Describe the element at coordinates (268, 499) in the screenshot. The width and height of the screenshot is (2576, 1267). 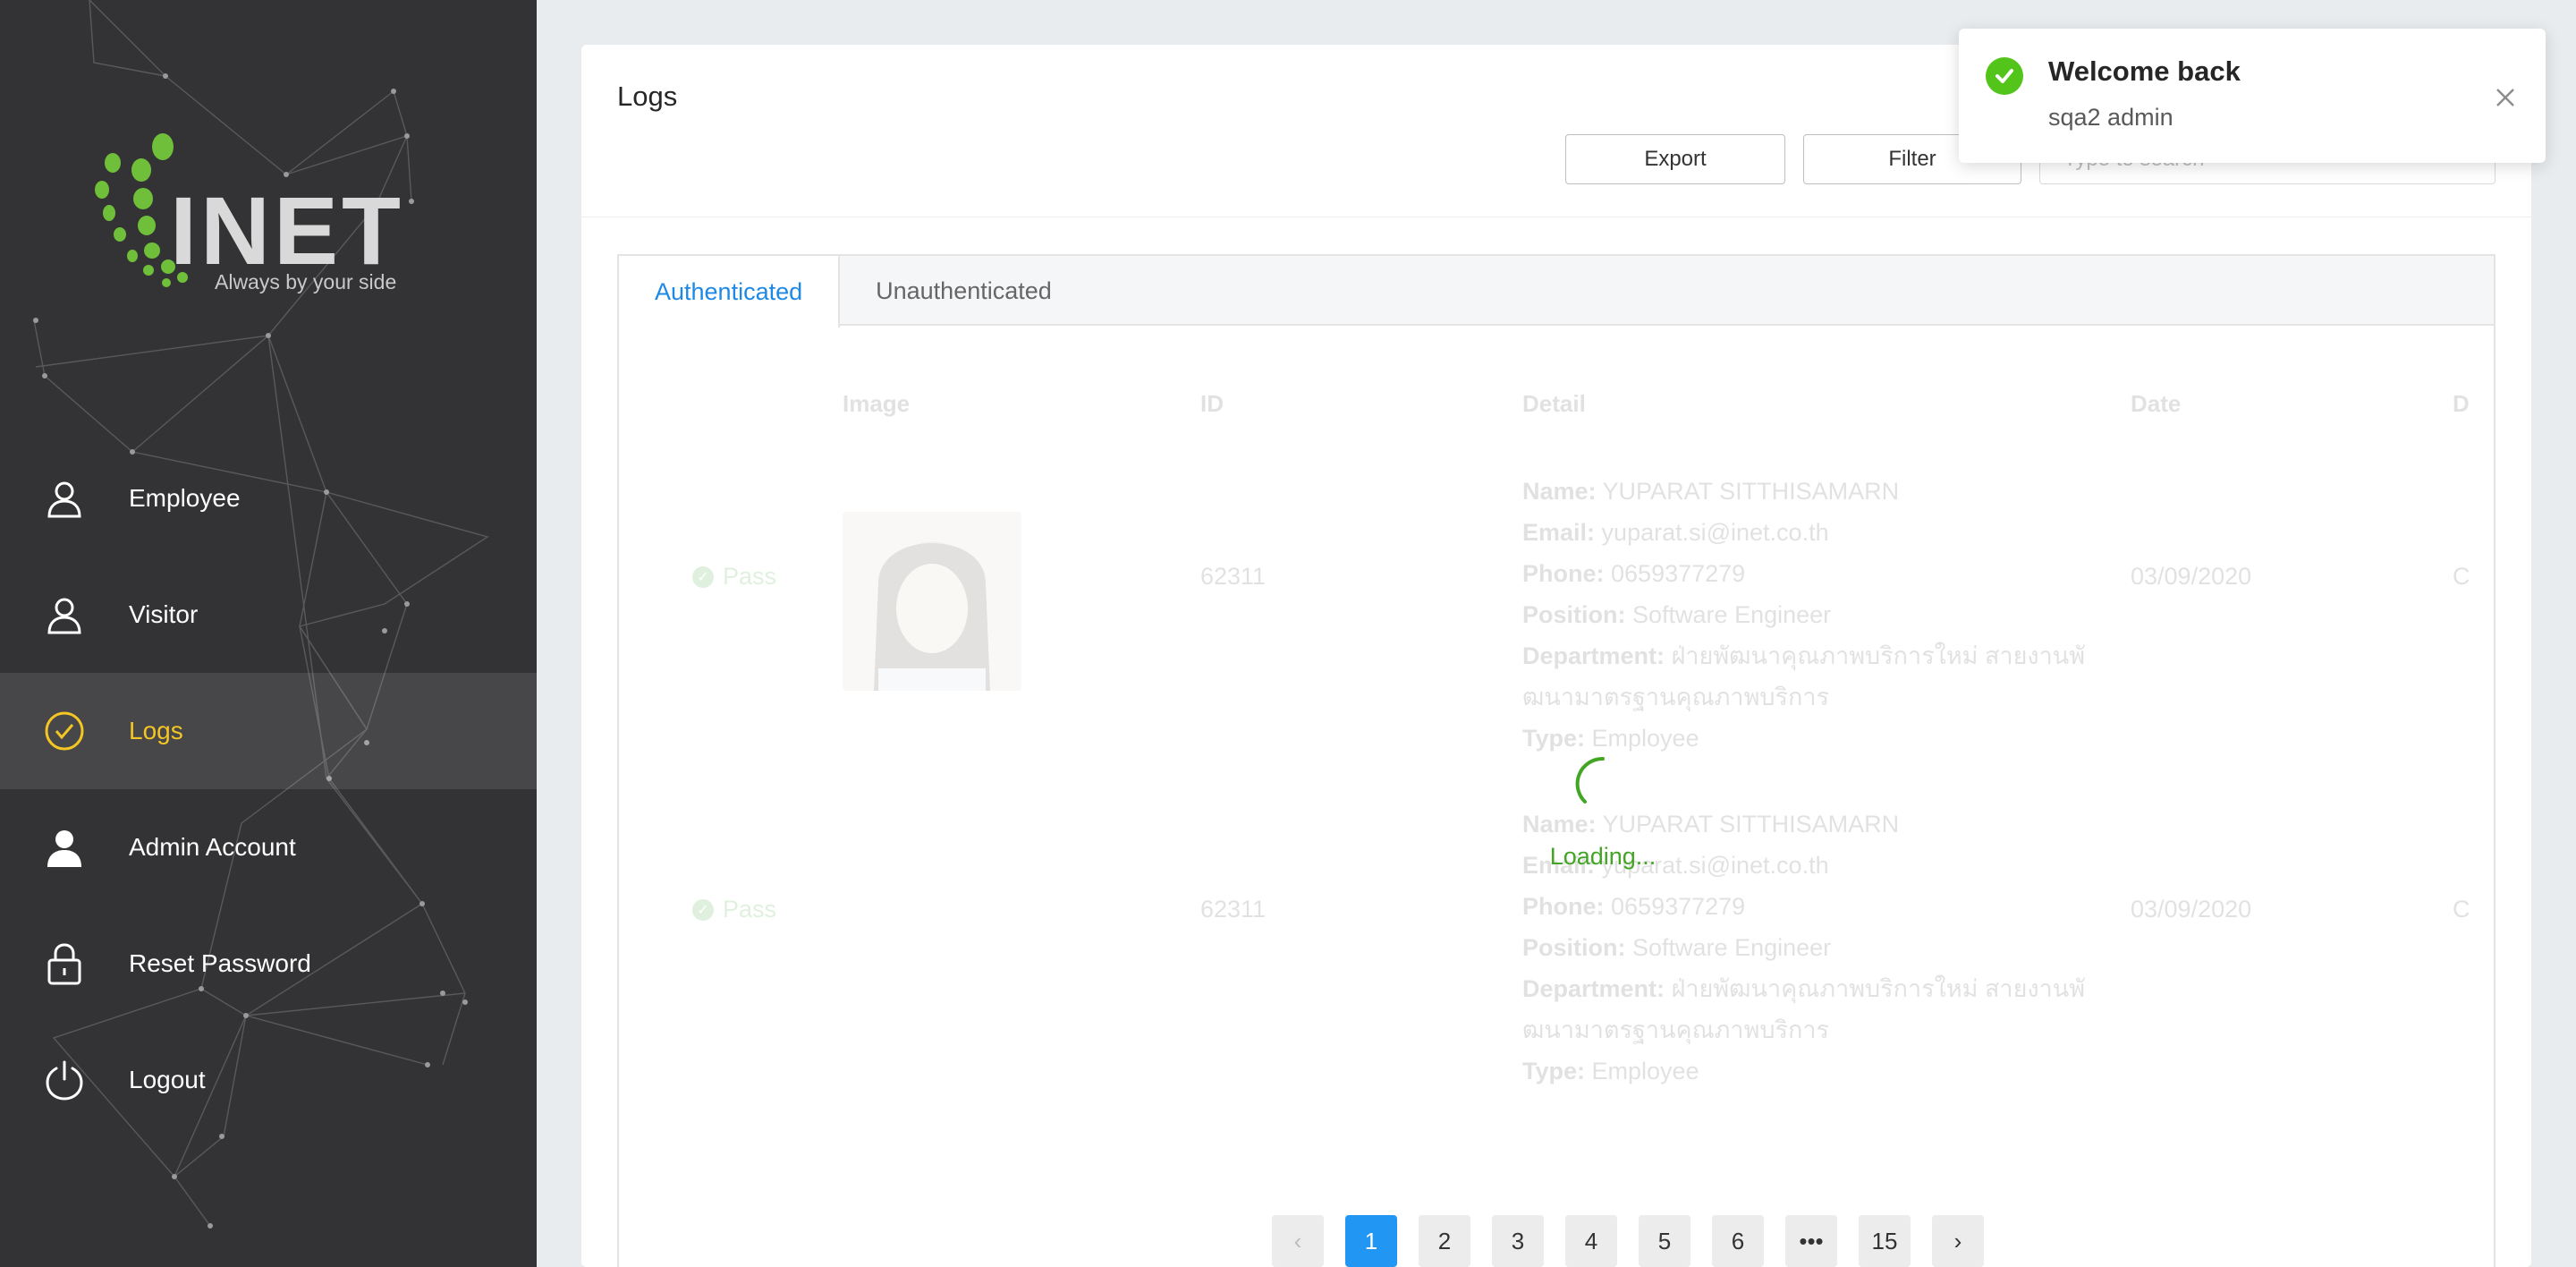
I see `sidebar-item-employee: Employee` at that location.